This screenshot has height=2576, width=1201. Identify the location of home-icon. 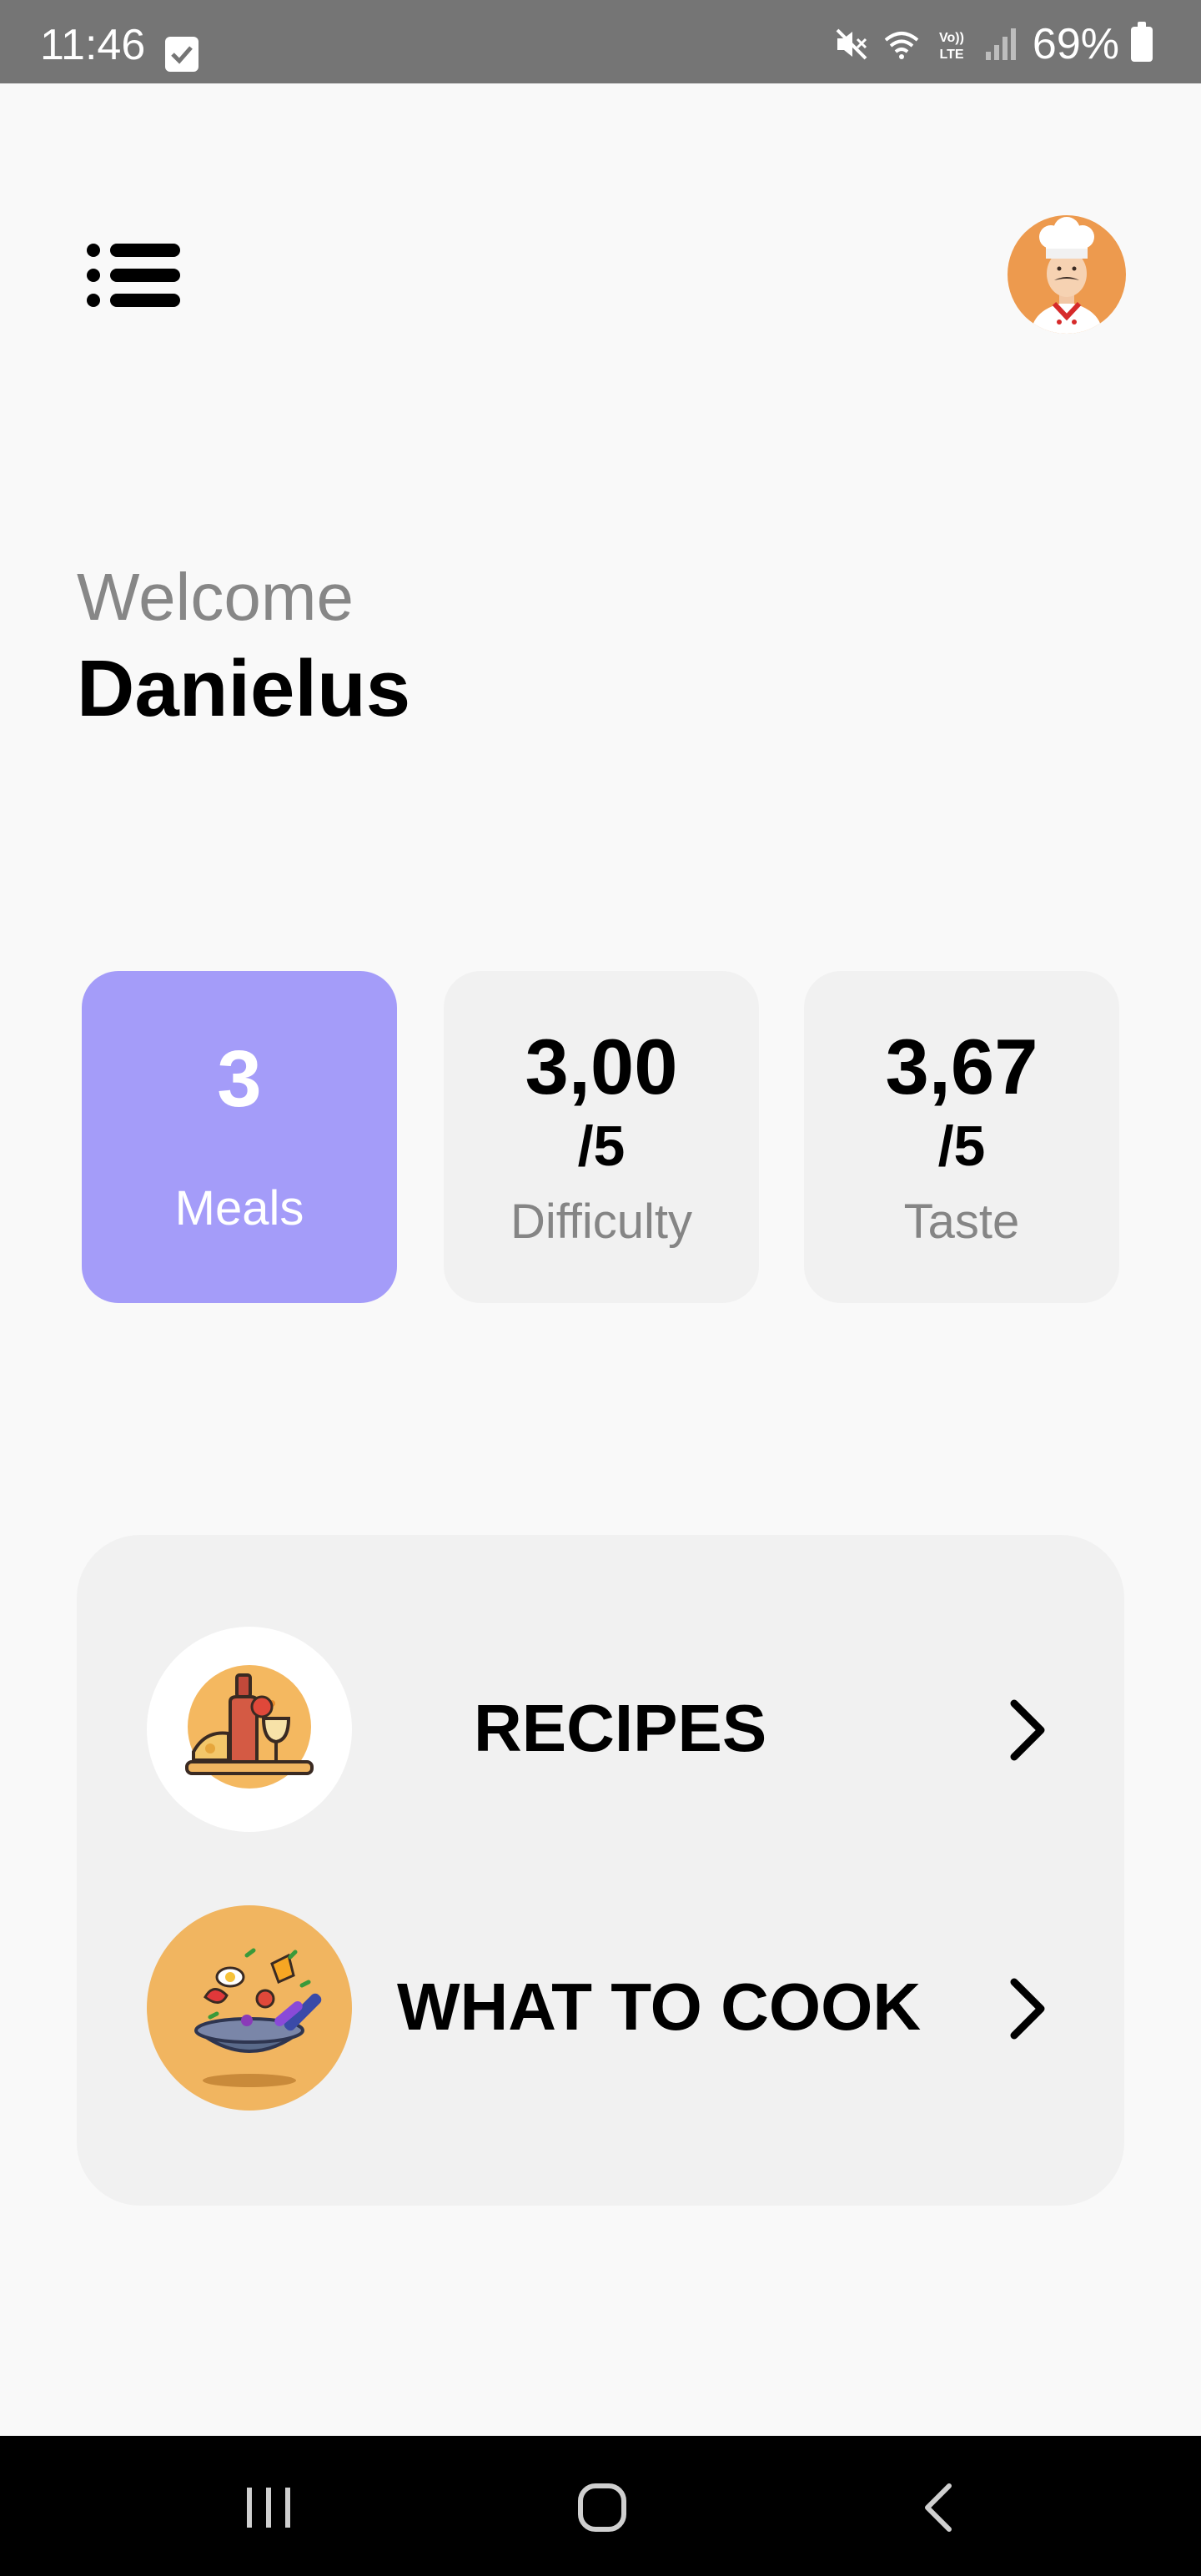
(602, 2507).